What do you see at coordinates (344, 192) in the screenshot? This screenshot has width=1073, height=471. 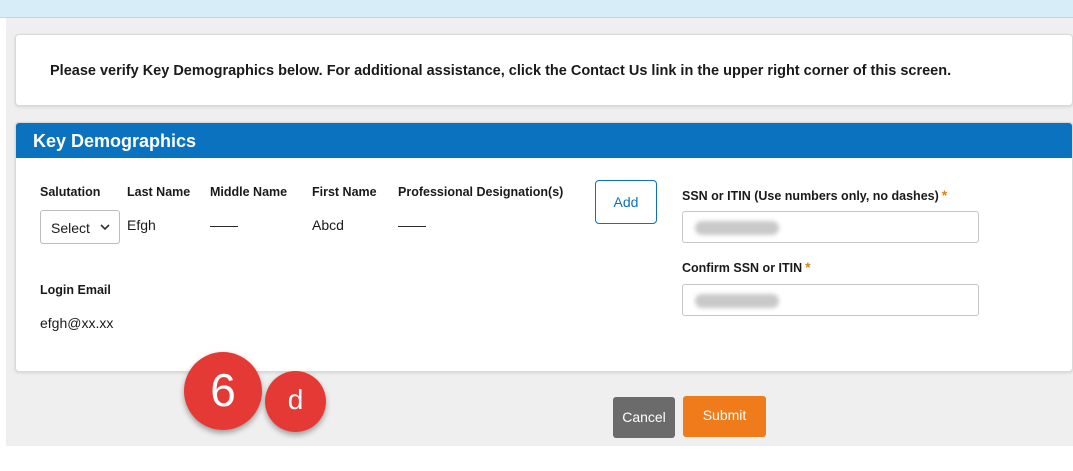 I see `first-name-label: First Name` at bounding box center [344, 192].